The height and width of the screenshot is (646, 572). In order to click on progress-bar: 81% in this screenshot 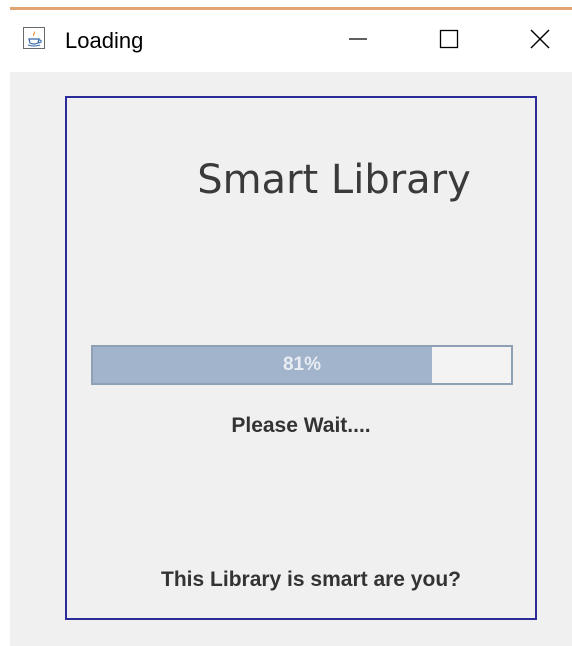, I will do `click(302, 365)`.